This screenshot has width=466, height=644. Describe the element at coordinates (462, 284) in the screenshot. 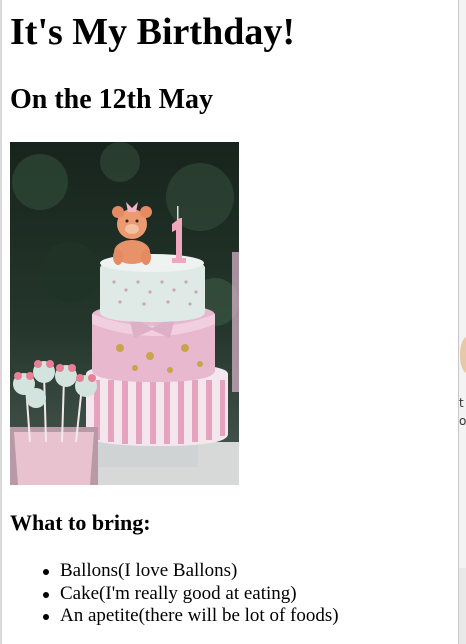

I see `background-panel` at that location.